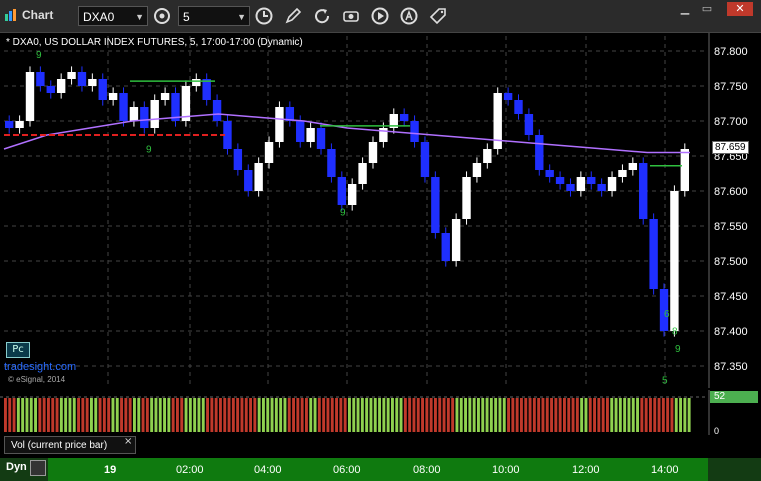  Describe the element at coordinates (347, 470) in the screenshot. I see `x-tick-label: 06:00` at that location.